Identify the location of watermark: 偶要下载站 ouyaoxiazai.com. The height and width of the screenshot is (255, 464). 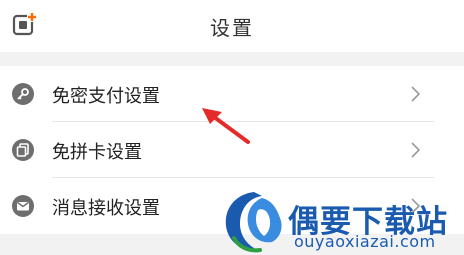
(341, 221).